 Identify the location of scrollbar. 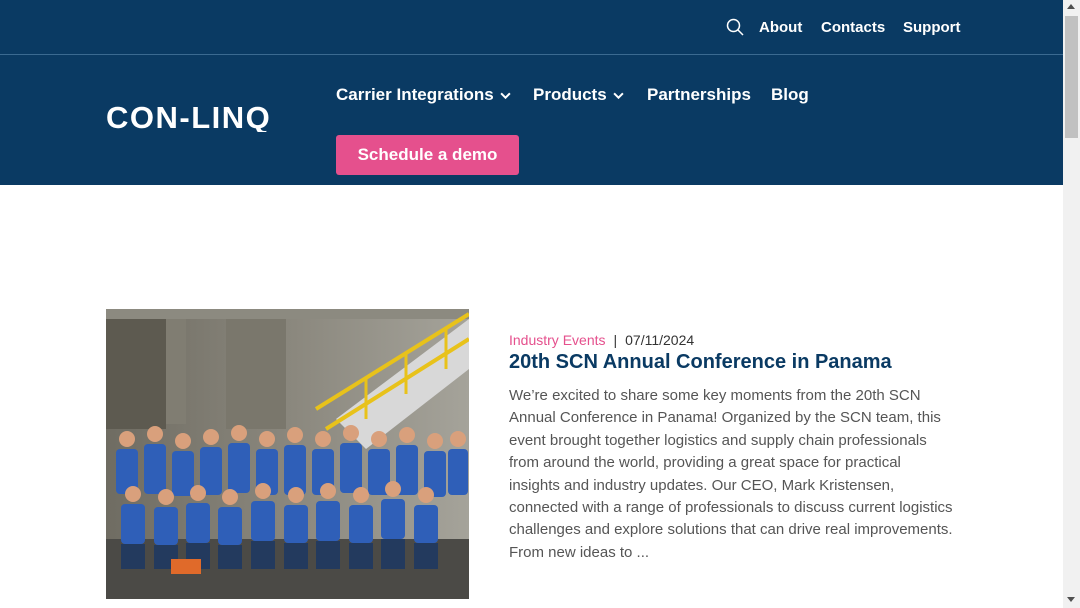
(1071, 304).